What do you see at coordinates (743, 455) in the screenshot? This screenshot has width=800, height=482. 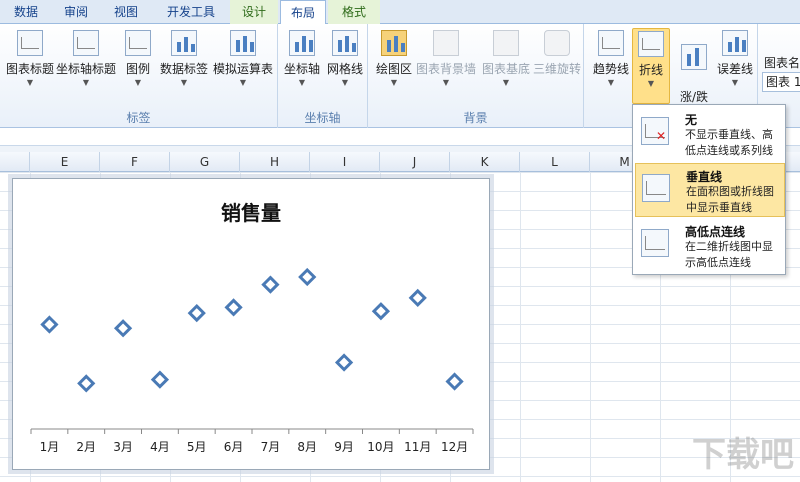 I see `watermark: 下载吧` at bounding box center [743, 455].